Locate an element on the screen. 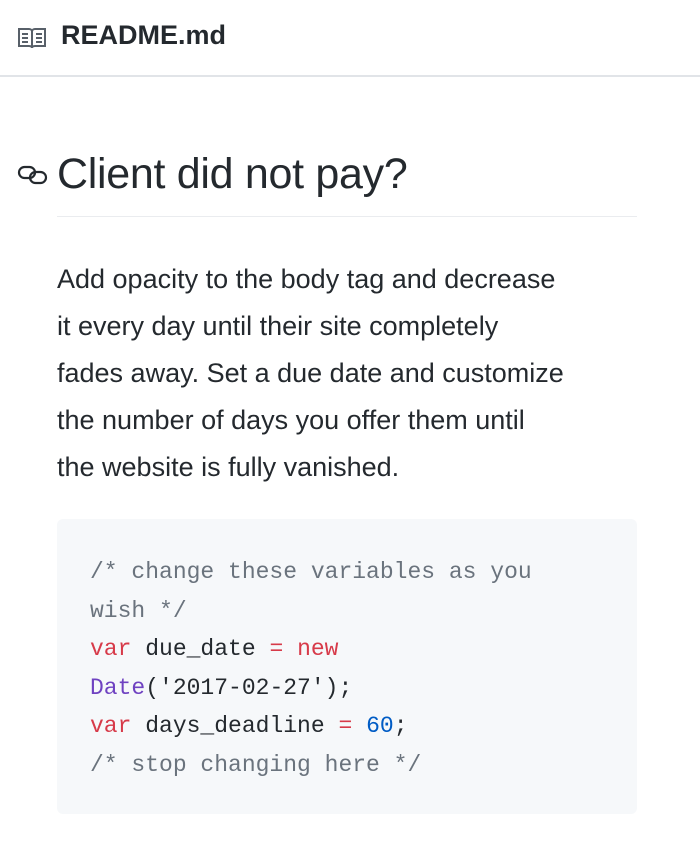 Image resolution: width=700 pixels, height=852 pixels. code-line: var days_deadline = 60; is located at coordinates (311, 726).